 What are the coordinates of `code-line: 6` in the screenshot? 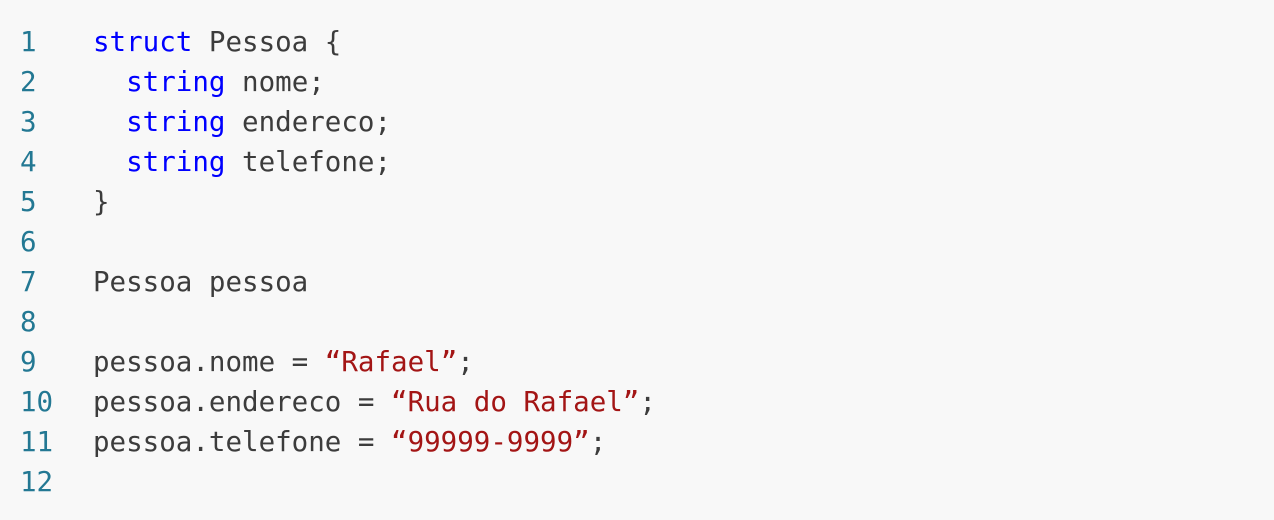 It's located at (637, 242).